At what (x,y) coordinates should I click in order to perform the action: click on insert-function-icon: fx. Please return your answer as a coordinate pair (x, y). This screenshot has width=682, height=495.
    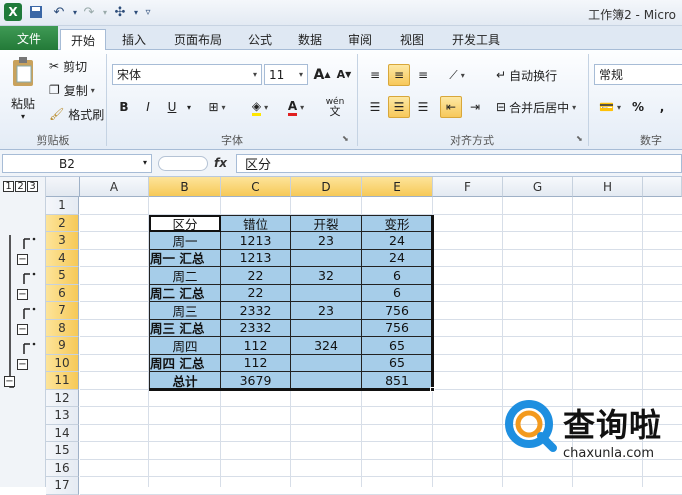
    Looking at the image, I should click on (220, 163).